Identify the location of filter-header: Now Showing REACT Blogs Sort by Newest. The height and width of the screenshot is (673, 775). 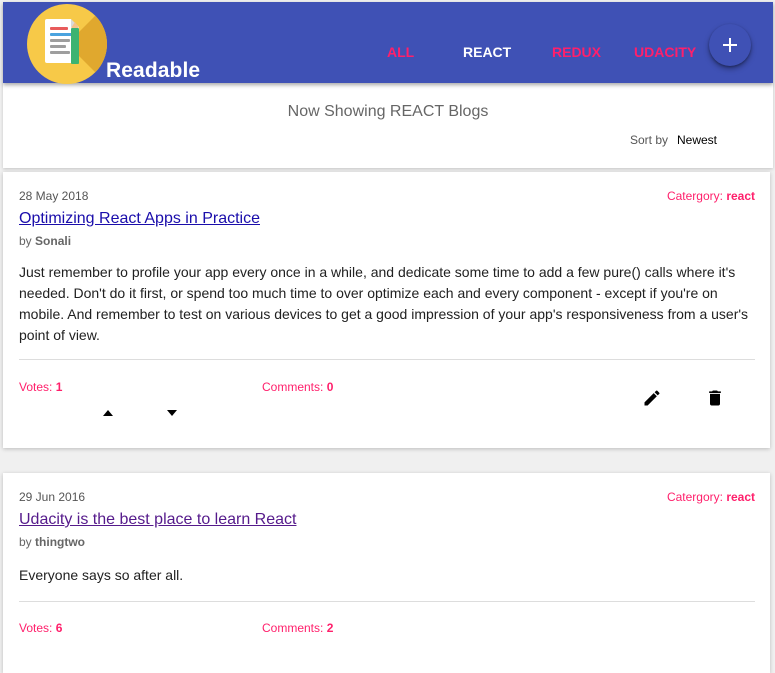
(388, 125).